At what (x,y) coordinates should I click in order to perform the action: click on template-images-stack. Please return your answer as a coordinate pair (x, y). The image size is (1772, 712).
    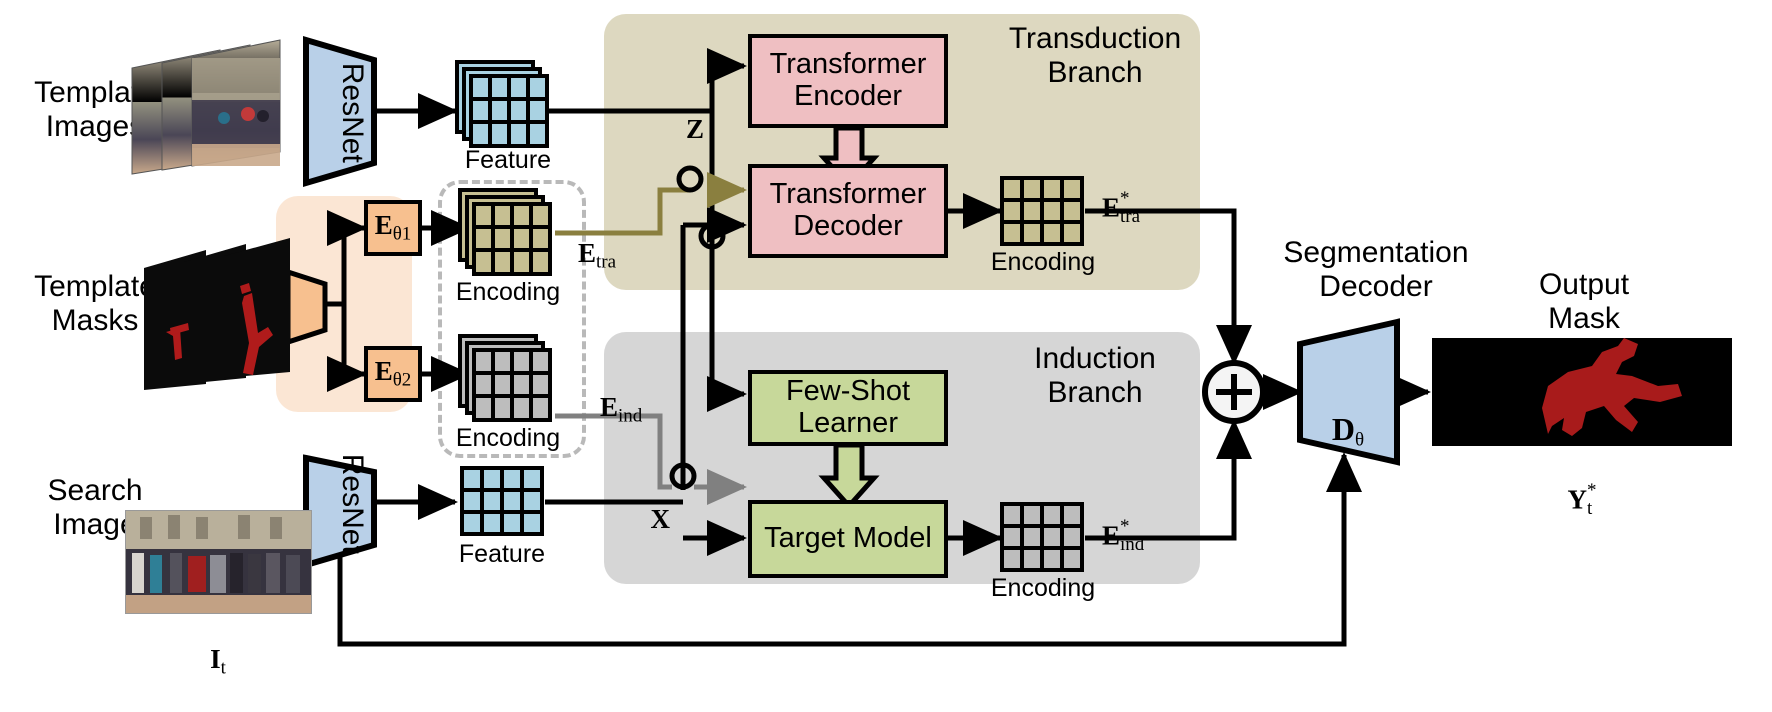
    Looking at the image, I should click on (208, 106).